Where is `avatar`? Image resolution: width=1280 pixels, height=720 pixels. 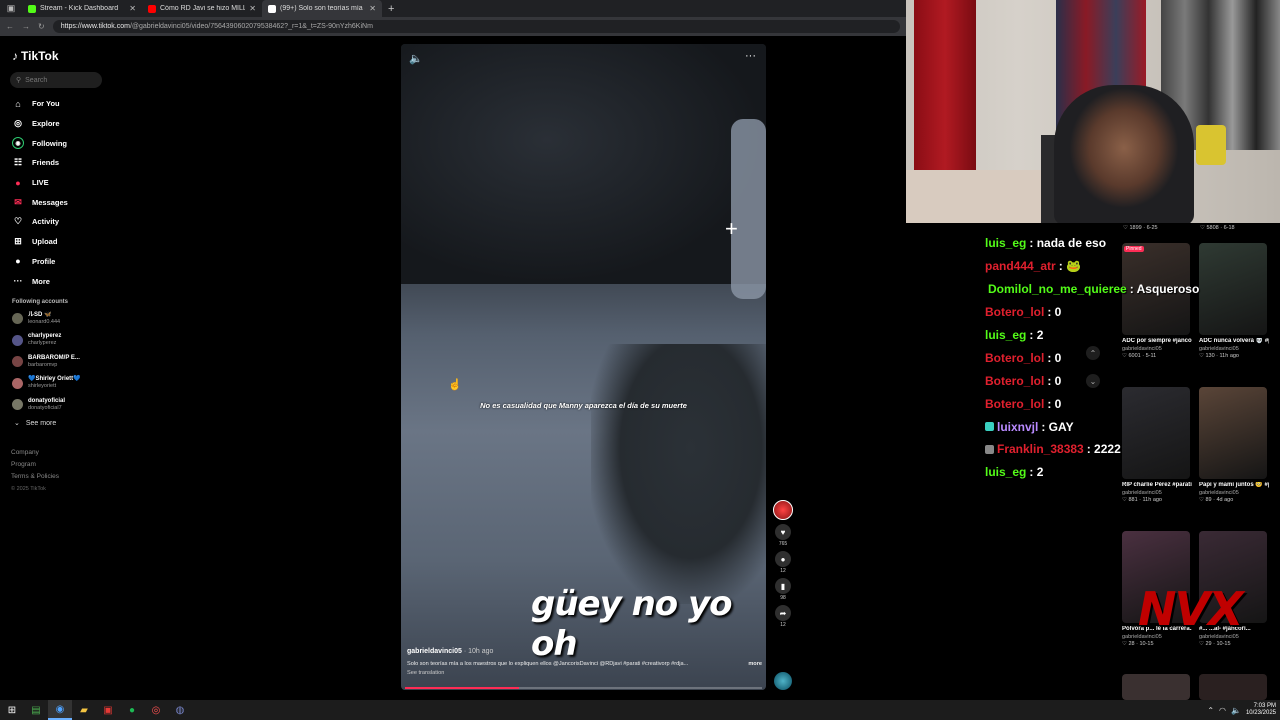
avatar is located at coordinates (17, 340).